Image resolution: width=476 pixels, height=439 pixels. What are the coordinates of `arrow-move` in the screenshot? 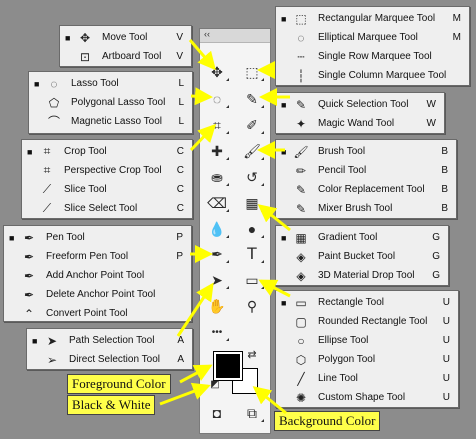 It's located at (202, 55).